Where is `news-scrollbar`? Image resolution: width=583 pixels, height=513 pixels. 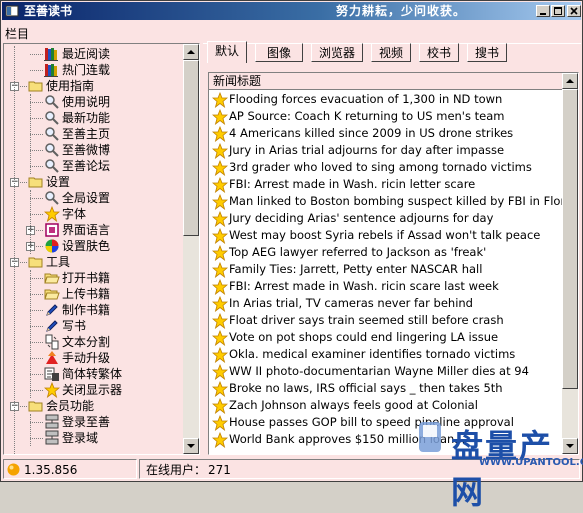
news-scrollbar is located at coordinates (570, 263).